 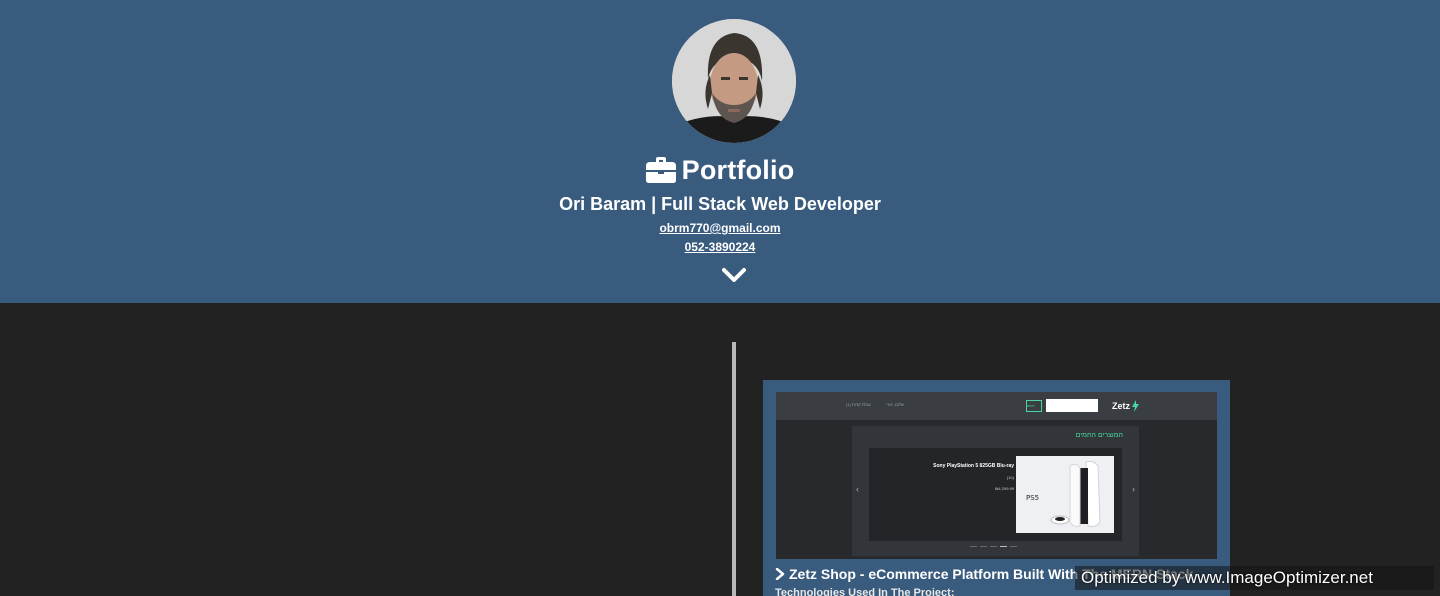 I want to click on screenshot-search-input, so click(x=1072, y=405).